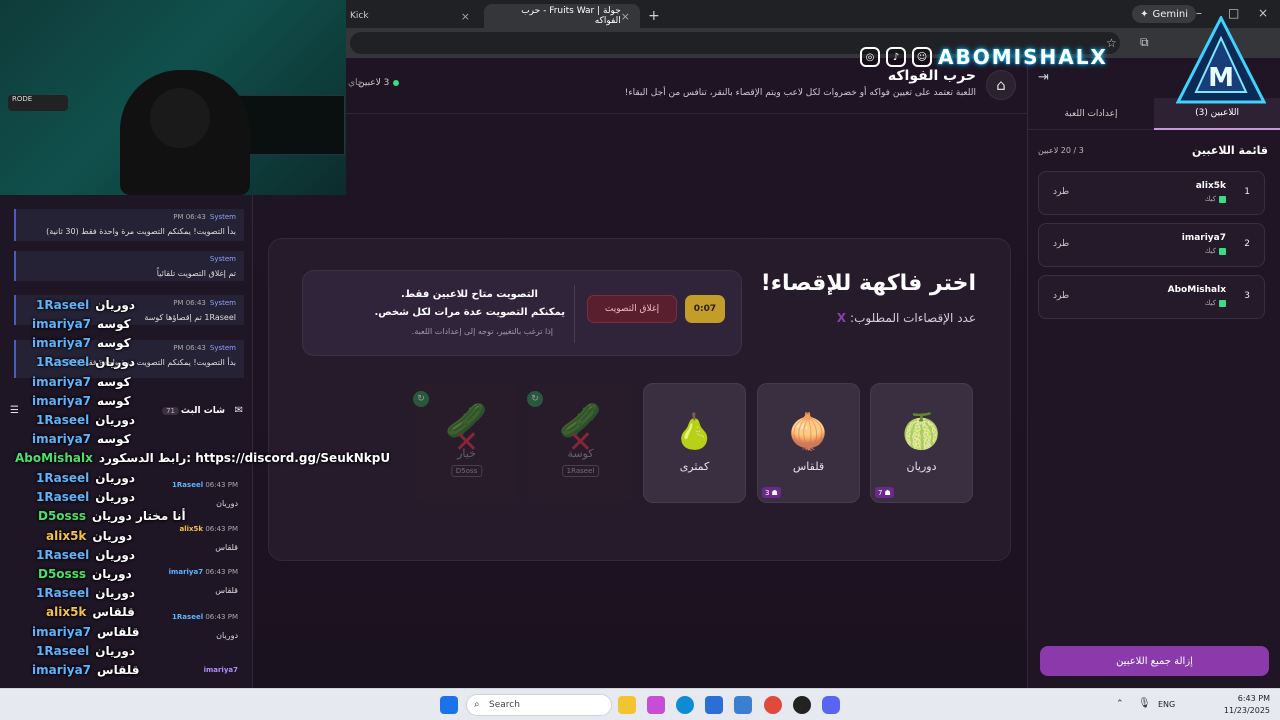 The image size is (1280, 720). I want to click on new-tab-button: +, so click(654, 16).